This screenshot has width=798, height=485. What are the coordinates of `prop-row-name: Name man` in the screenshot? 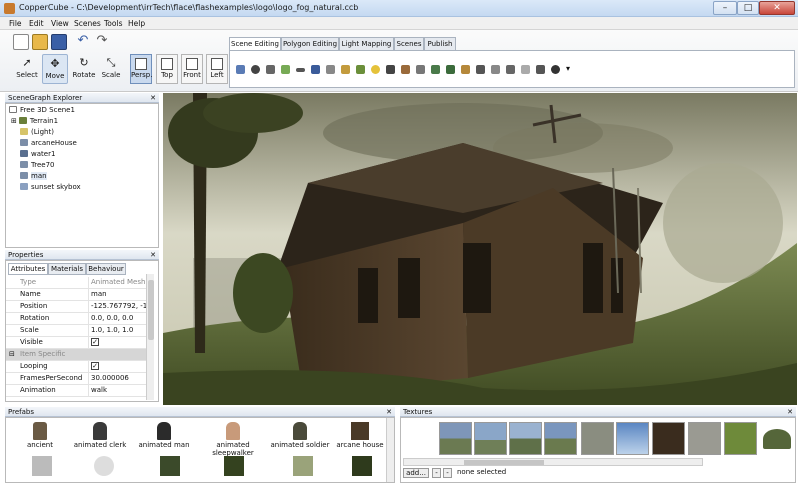 It's located at (78, 295).